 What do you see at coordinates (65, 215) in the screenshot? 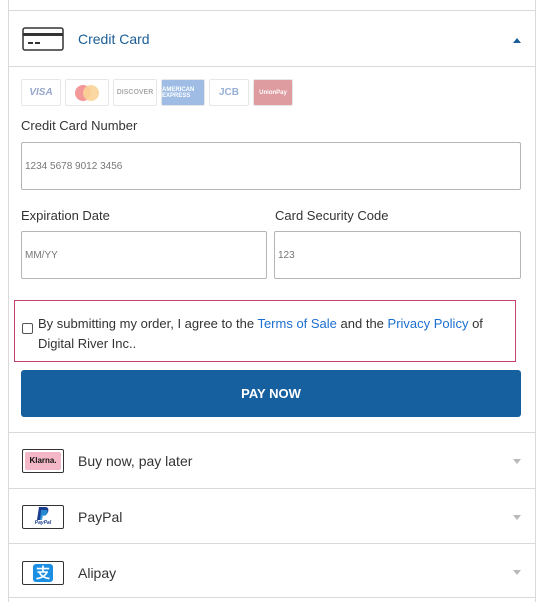
I see `expiration-date-label: Expiration Date` at bounding box center [65, 215].